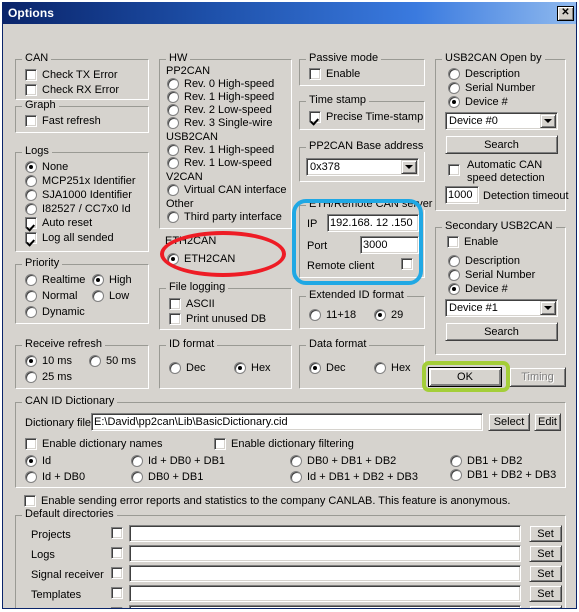  I want to click on radio-priority-realtime: Realtime, so click(55, 280).